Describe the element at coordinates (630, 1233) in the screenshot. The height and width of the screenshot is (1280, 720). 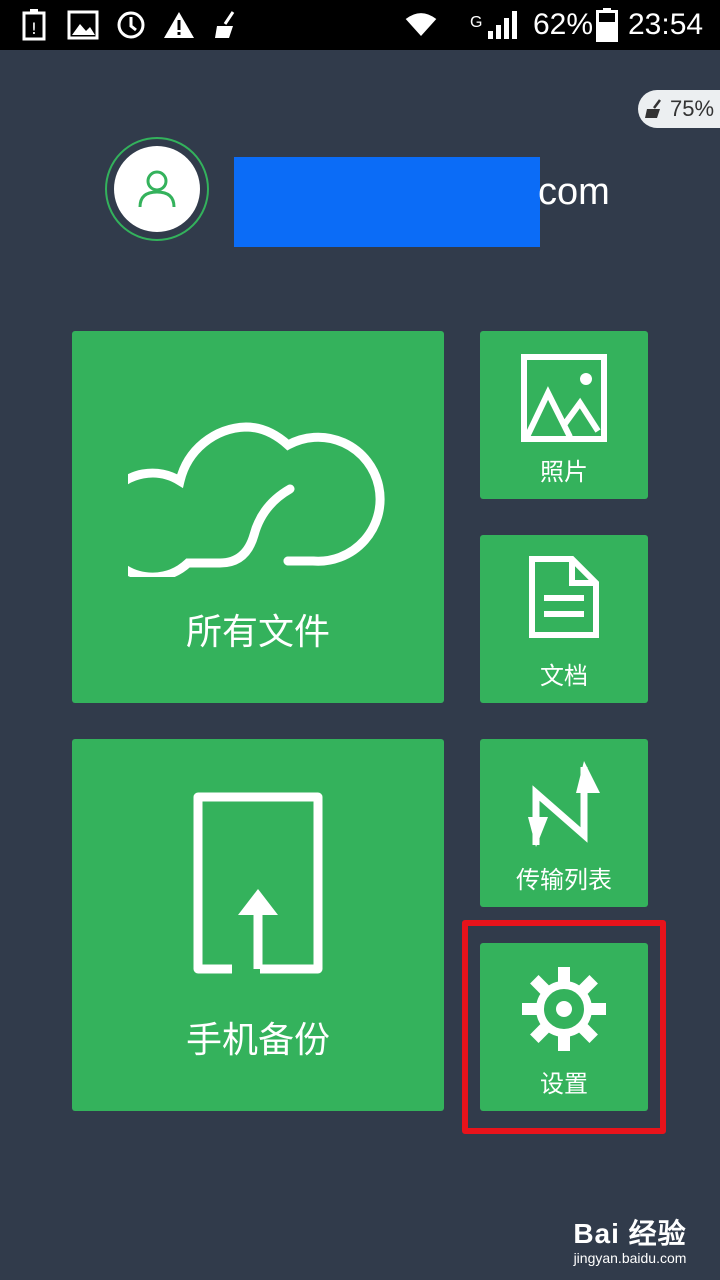
I see `watermark-logo: Bai 经验` at that location.